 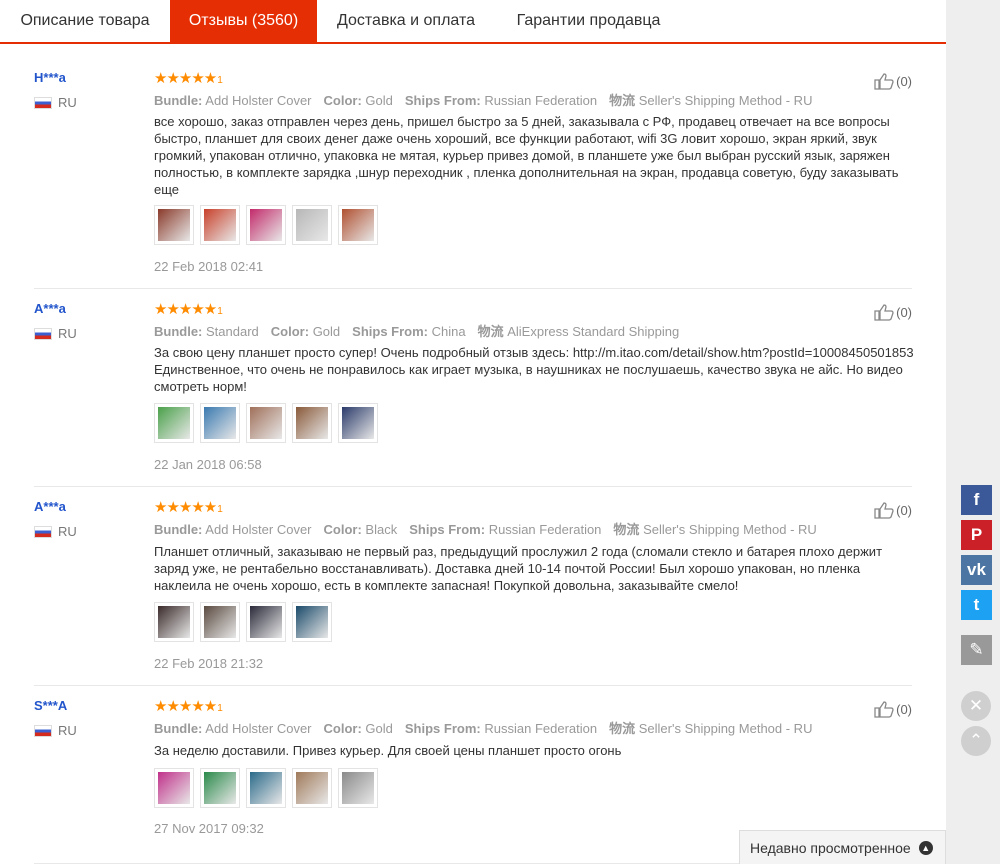 I want to click on bundle-value: Add Holster Cover, so click(x=258, y=529).